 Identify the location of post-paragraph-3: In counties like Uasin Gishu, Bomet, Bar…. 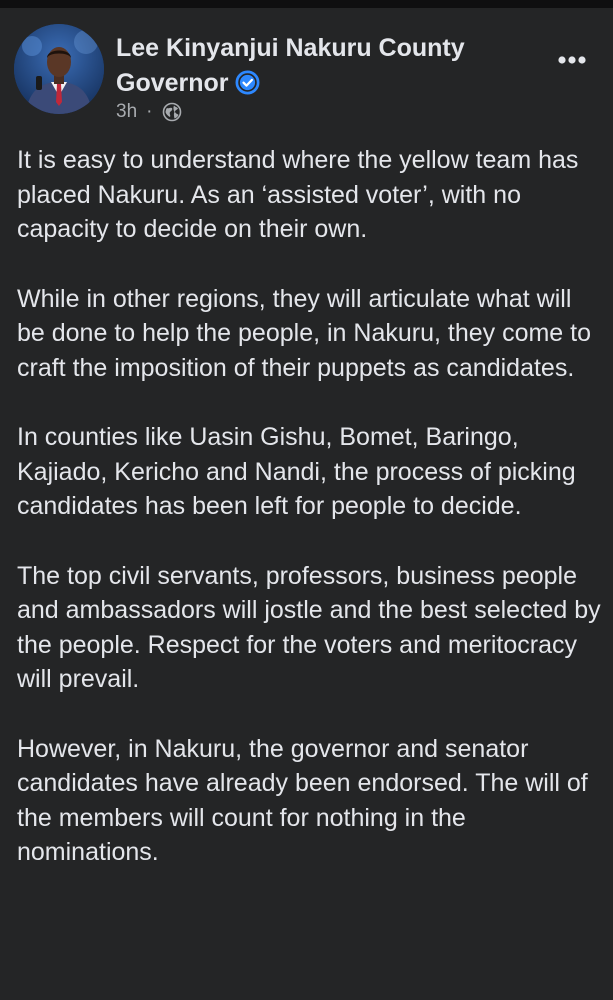
(296, 471).